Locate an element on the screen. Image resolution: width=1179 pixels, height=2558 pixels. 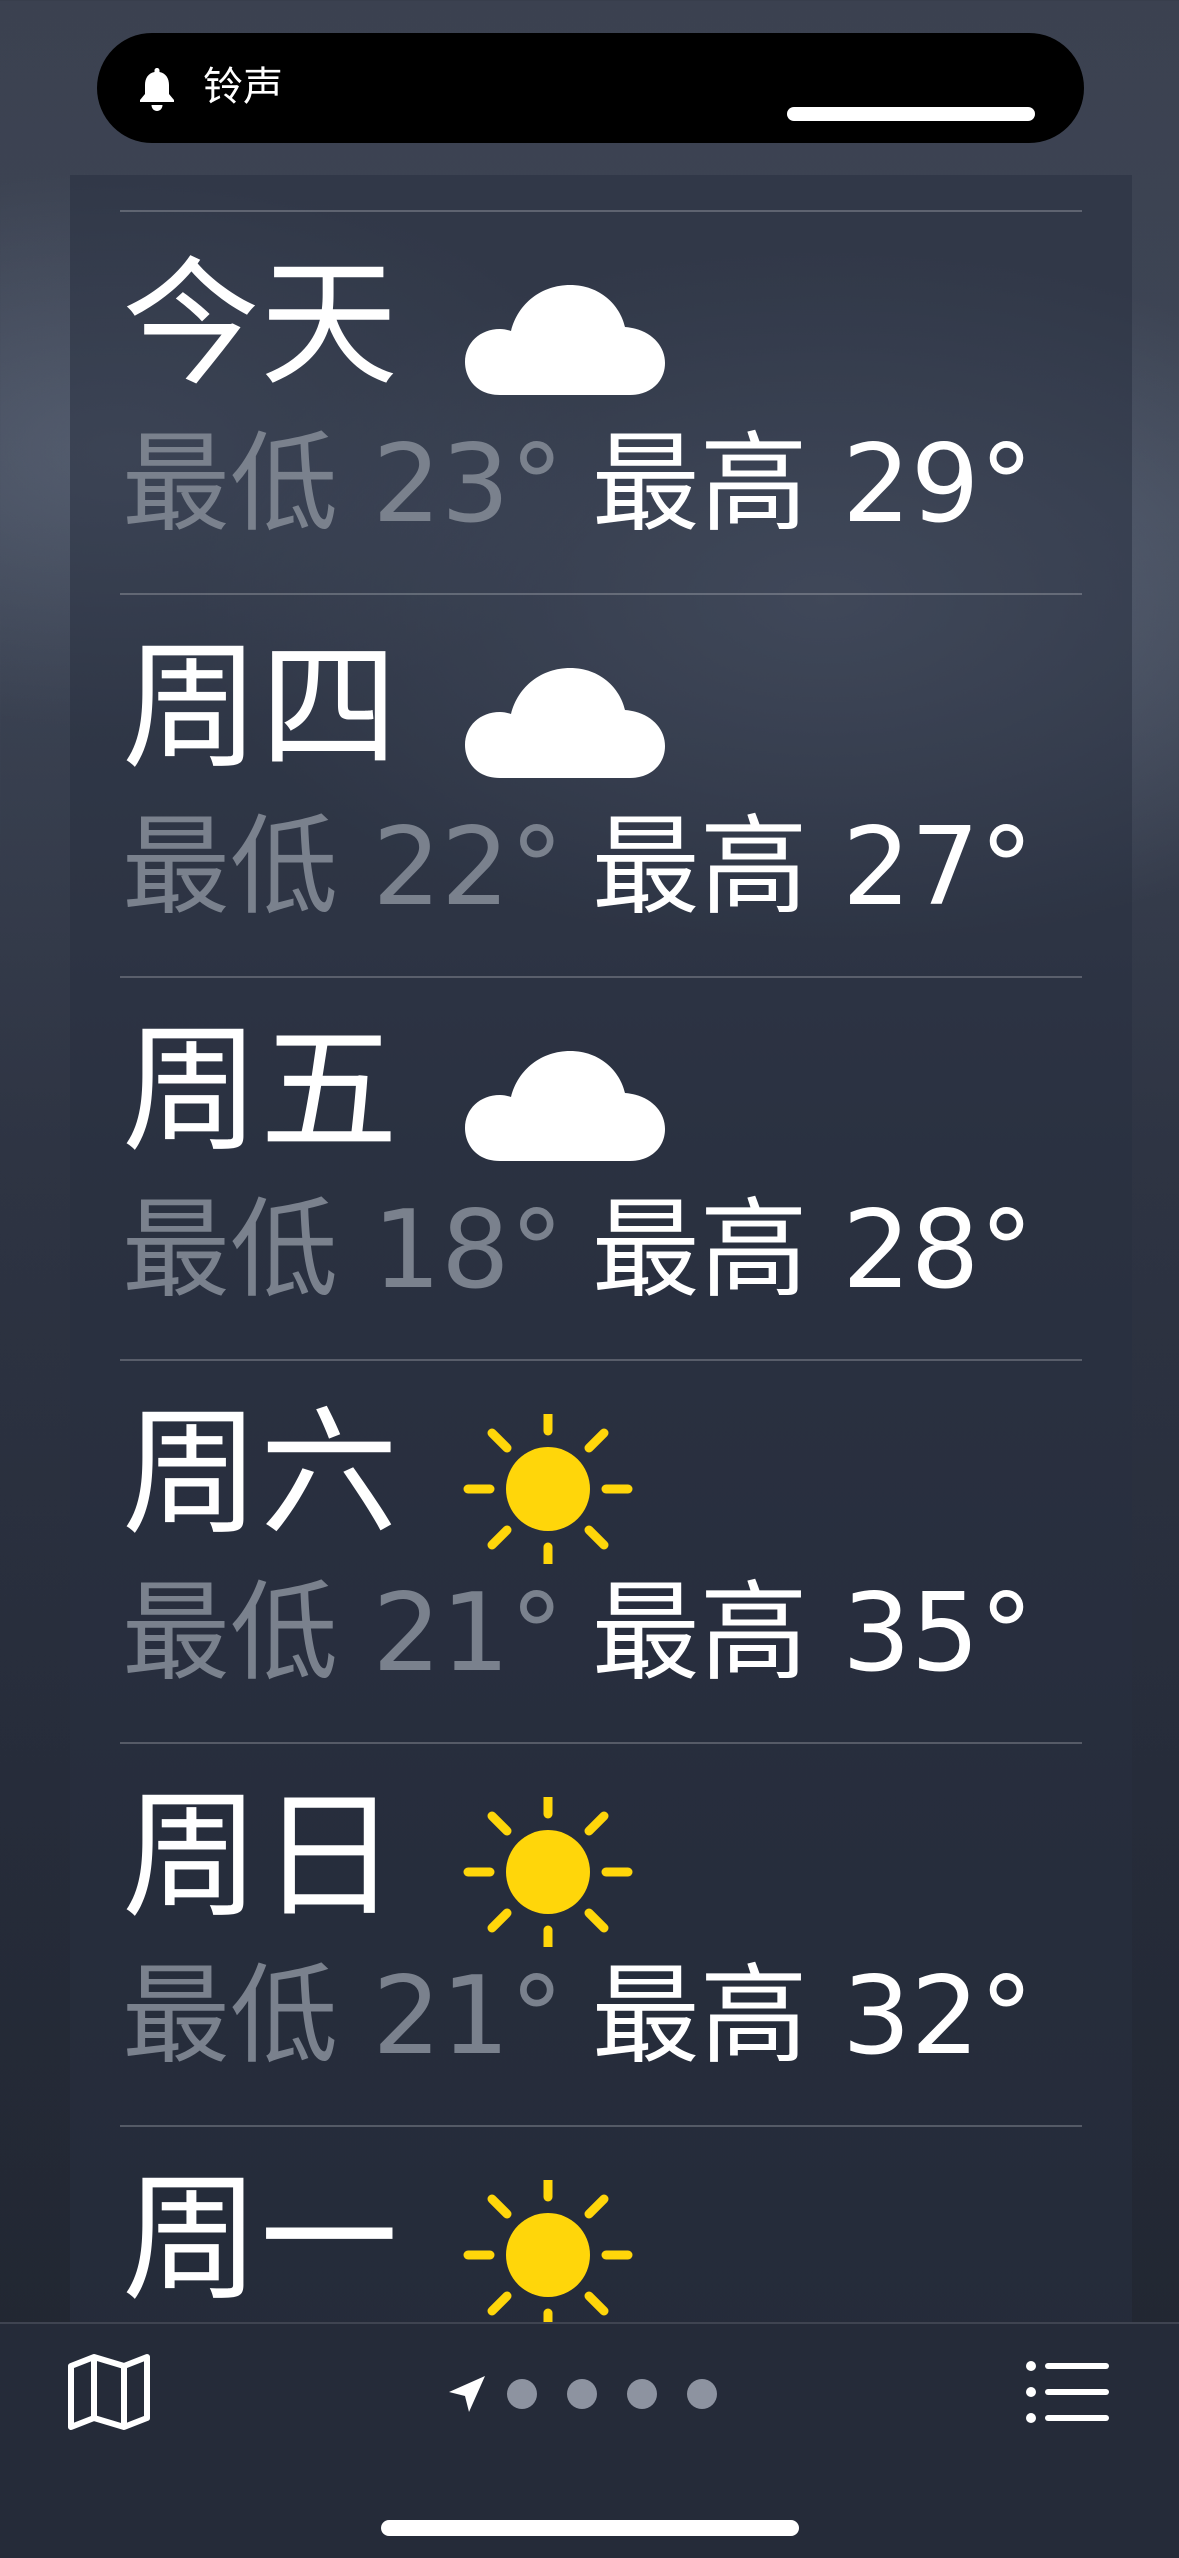
day-label: 周六 is located at coordinates (260, 1473).